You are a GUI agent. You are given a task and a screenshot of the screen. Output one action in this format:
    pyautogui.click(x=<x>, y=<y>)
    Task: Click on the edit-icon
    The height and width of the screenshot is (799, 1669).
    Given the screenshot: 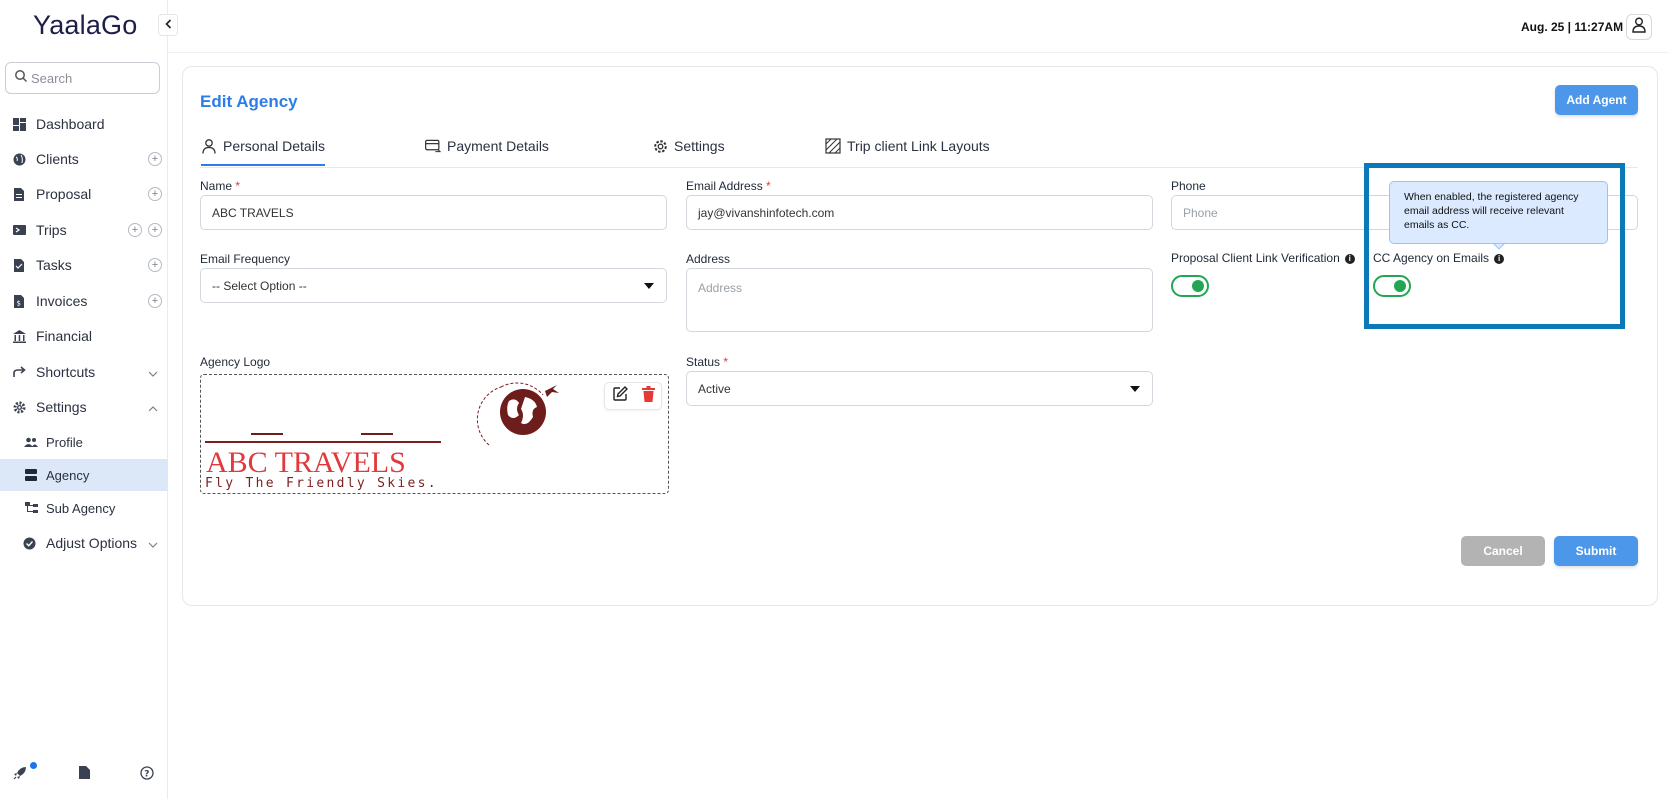 What is the action you would take?
    pyautogui.click(x=620, y=396)
    